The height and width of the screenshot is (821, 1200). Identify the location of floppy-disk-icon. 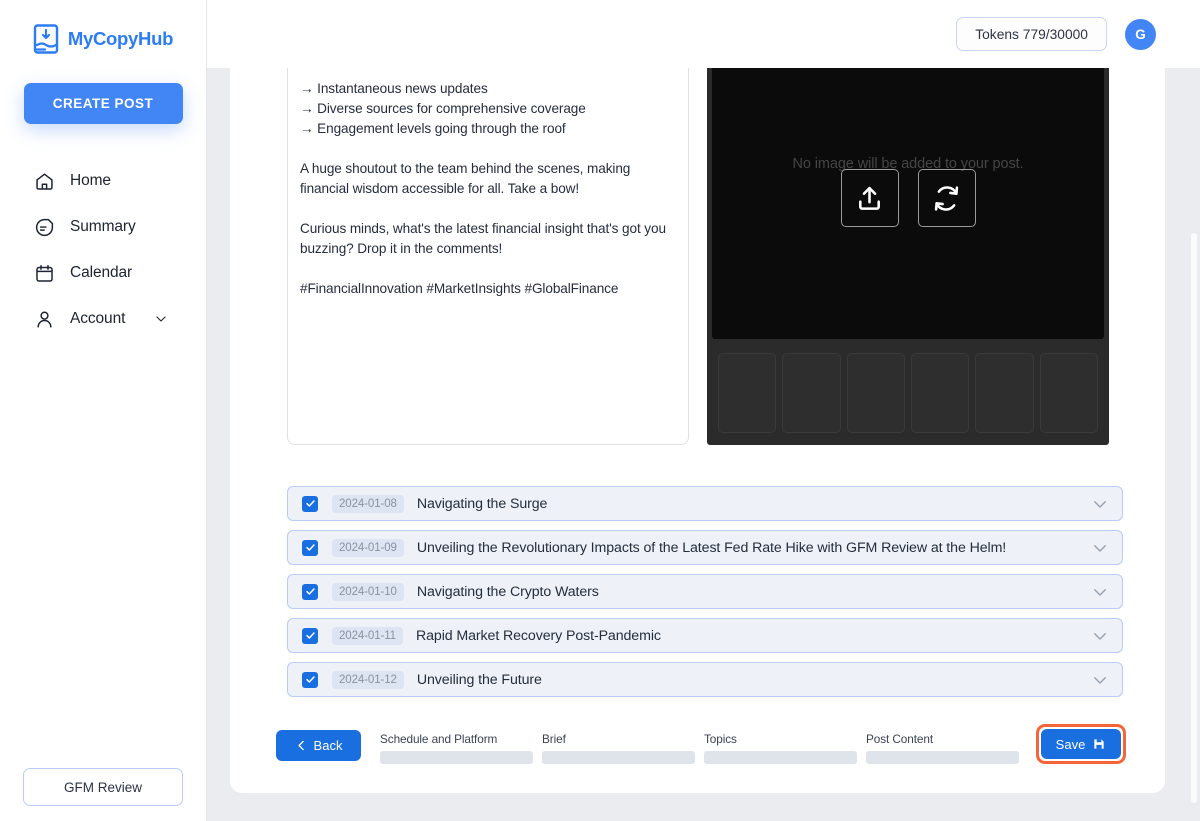
(1099, 744).